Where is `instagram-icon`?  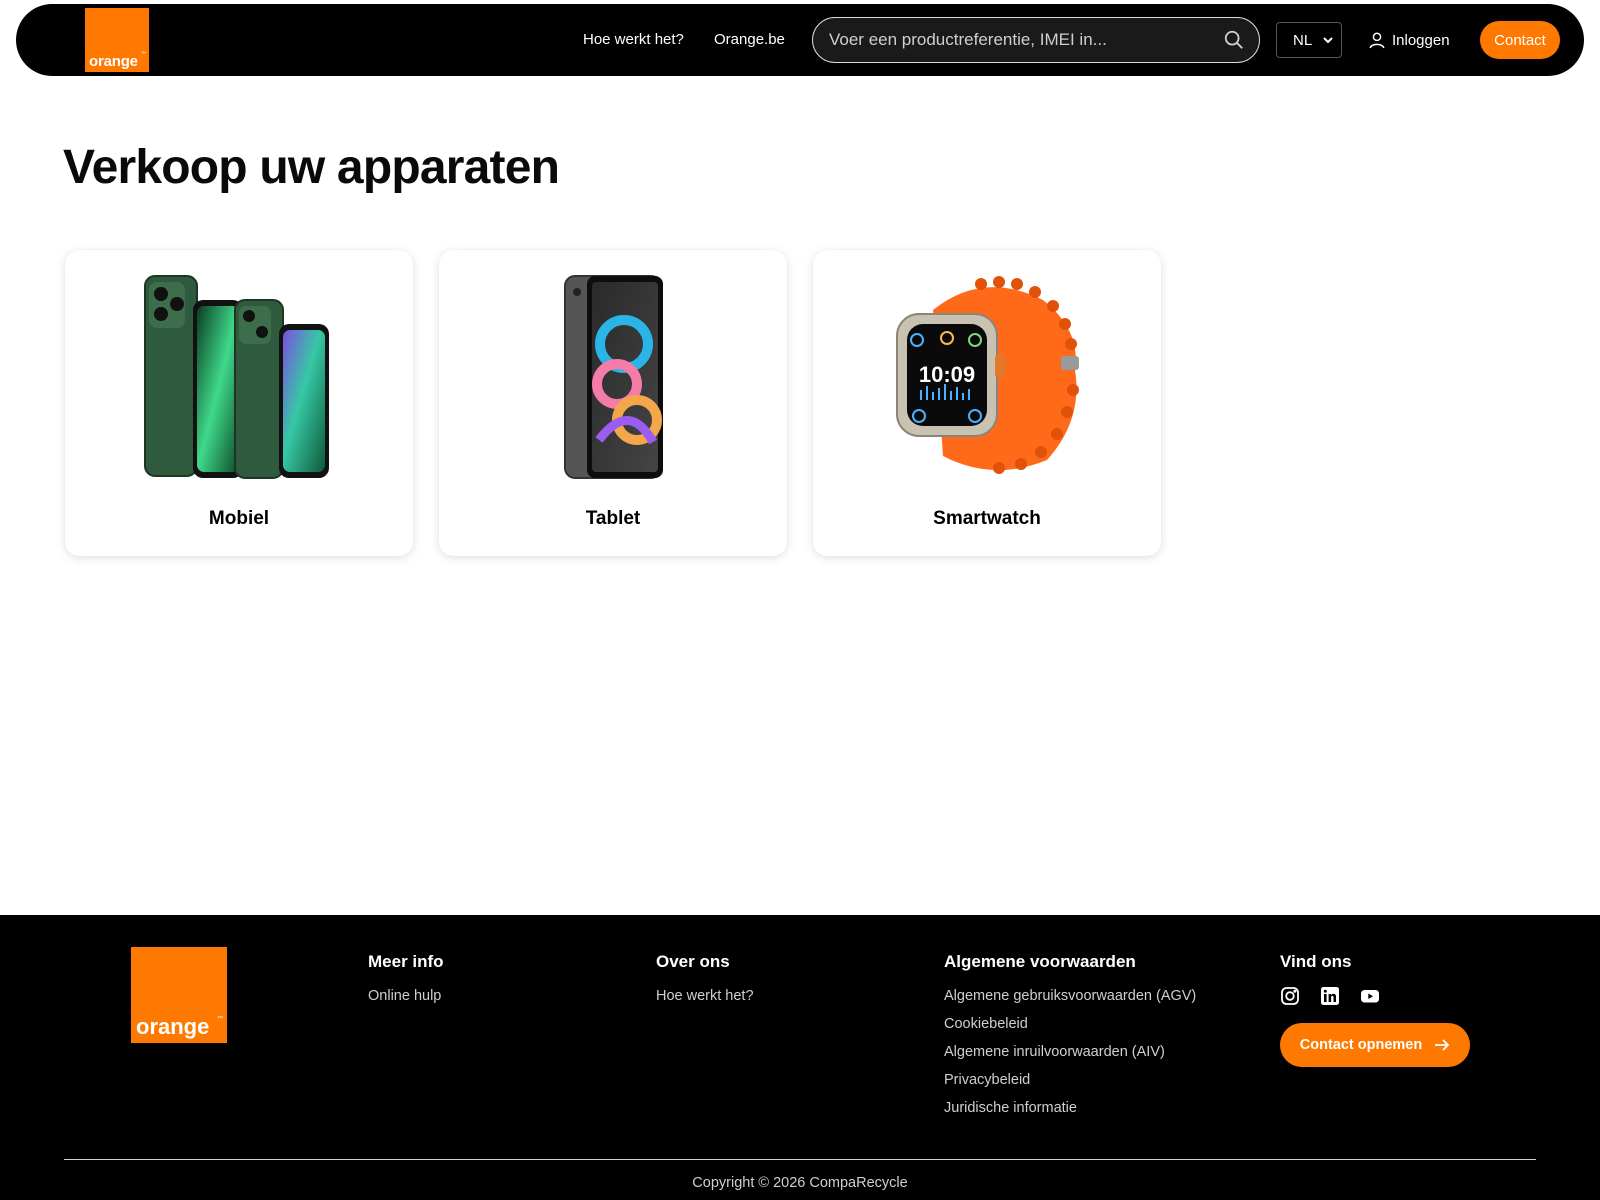 instagram-icon is located at coordinates (1290, 996).